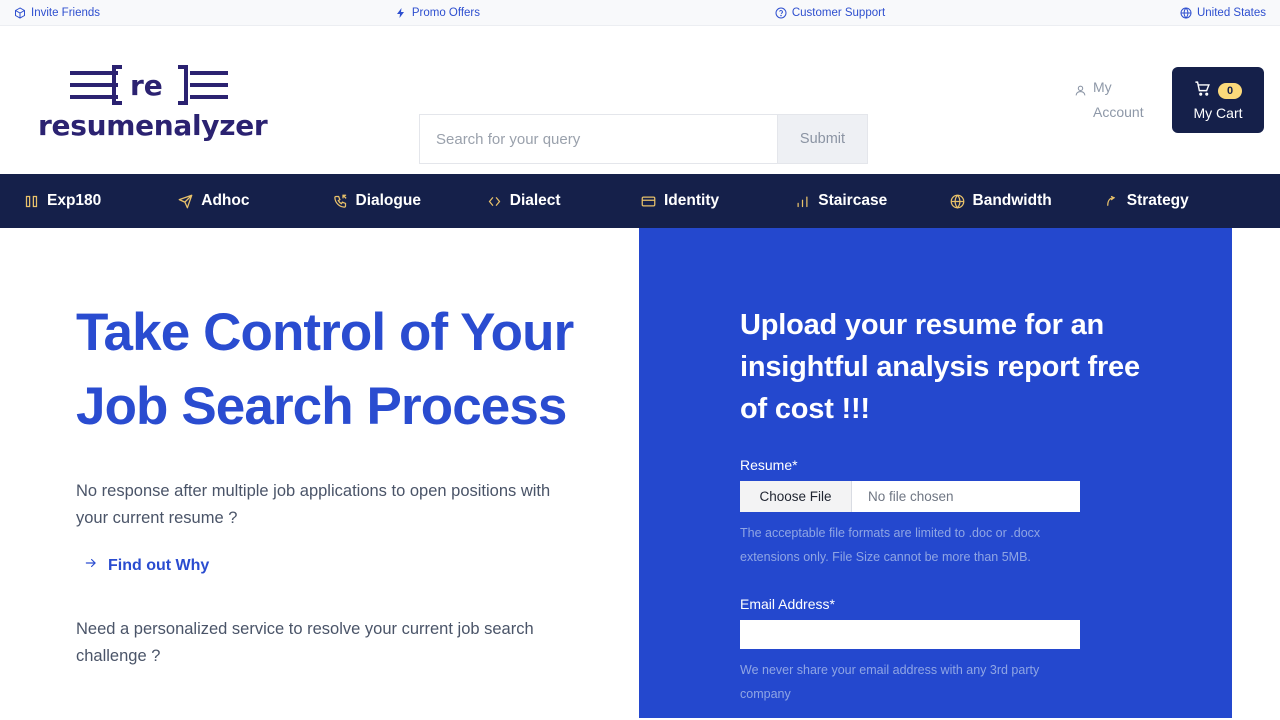 This screenshot has height=720, width=1280. What do you see at coordinates (66, 12) in the screenshot?
I see `topbar-label-invite-friends: Invite Friends` at bounding box center [66, 12].